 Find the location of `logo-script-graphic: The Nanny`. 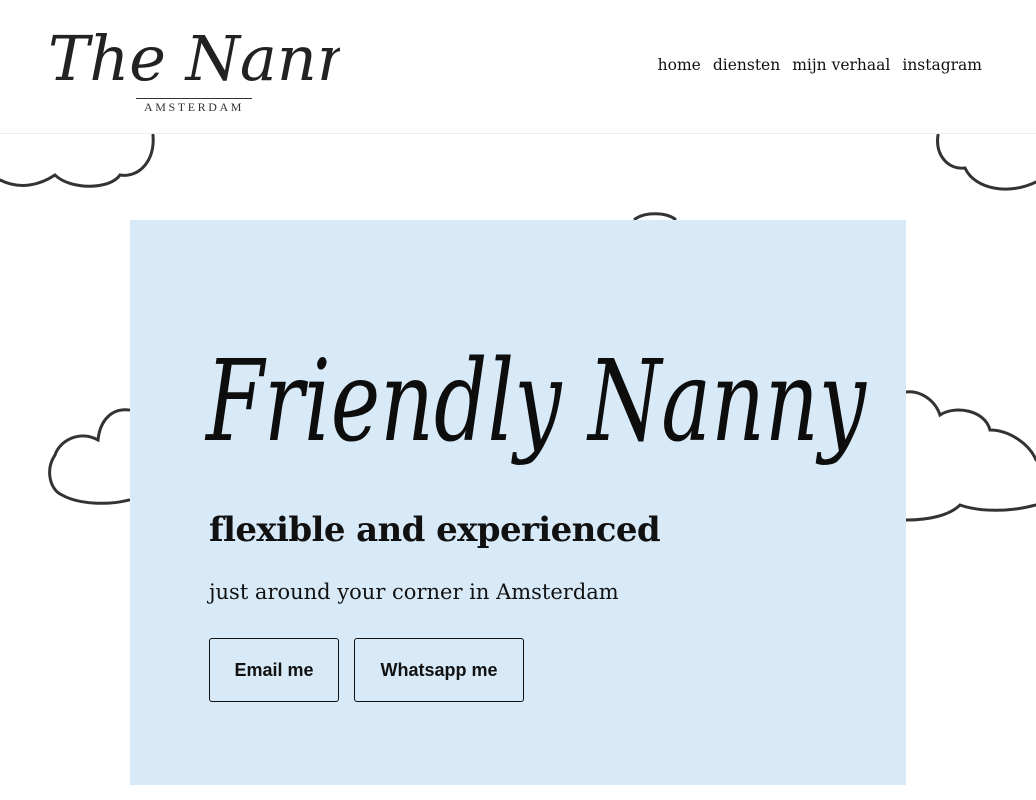

logo-script-graphic: The Nanny is located at coordinates (194, 58).